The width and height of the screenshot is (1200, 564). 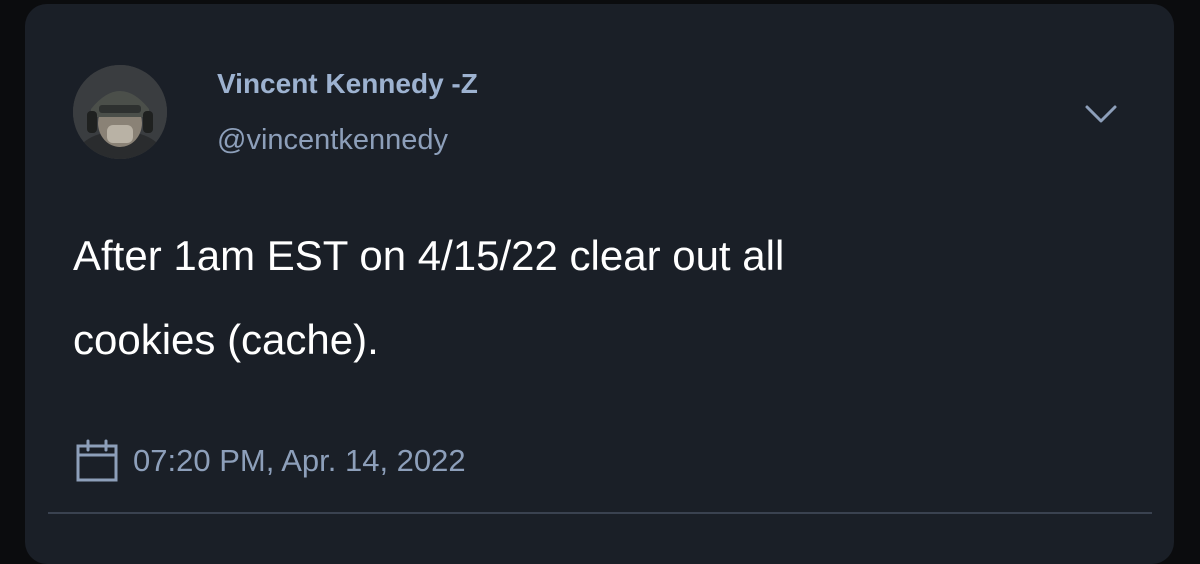 I want to click on avatar, so click(x=120, y=112).